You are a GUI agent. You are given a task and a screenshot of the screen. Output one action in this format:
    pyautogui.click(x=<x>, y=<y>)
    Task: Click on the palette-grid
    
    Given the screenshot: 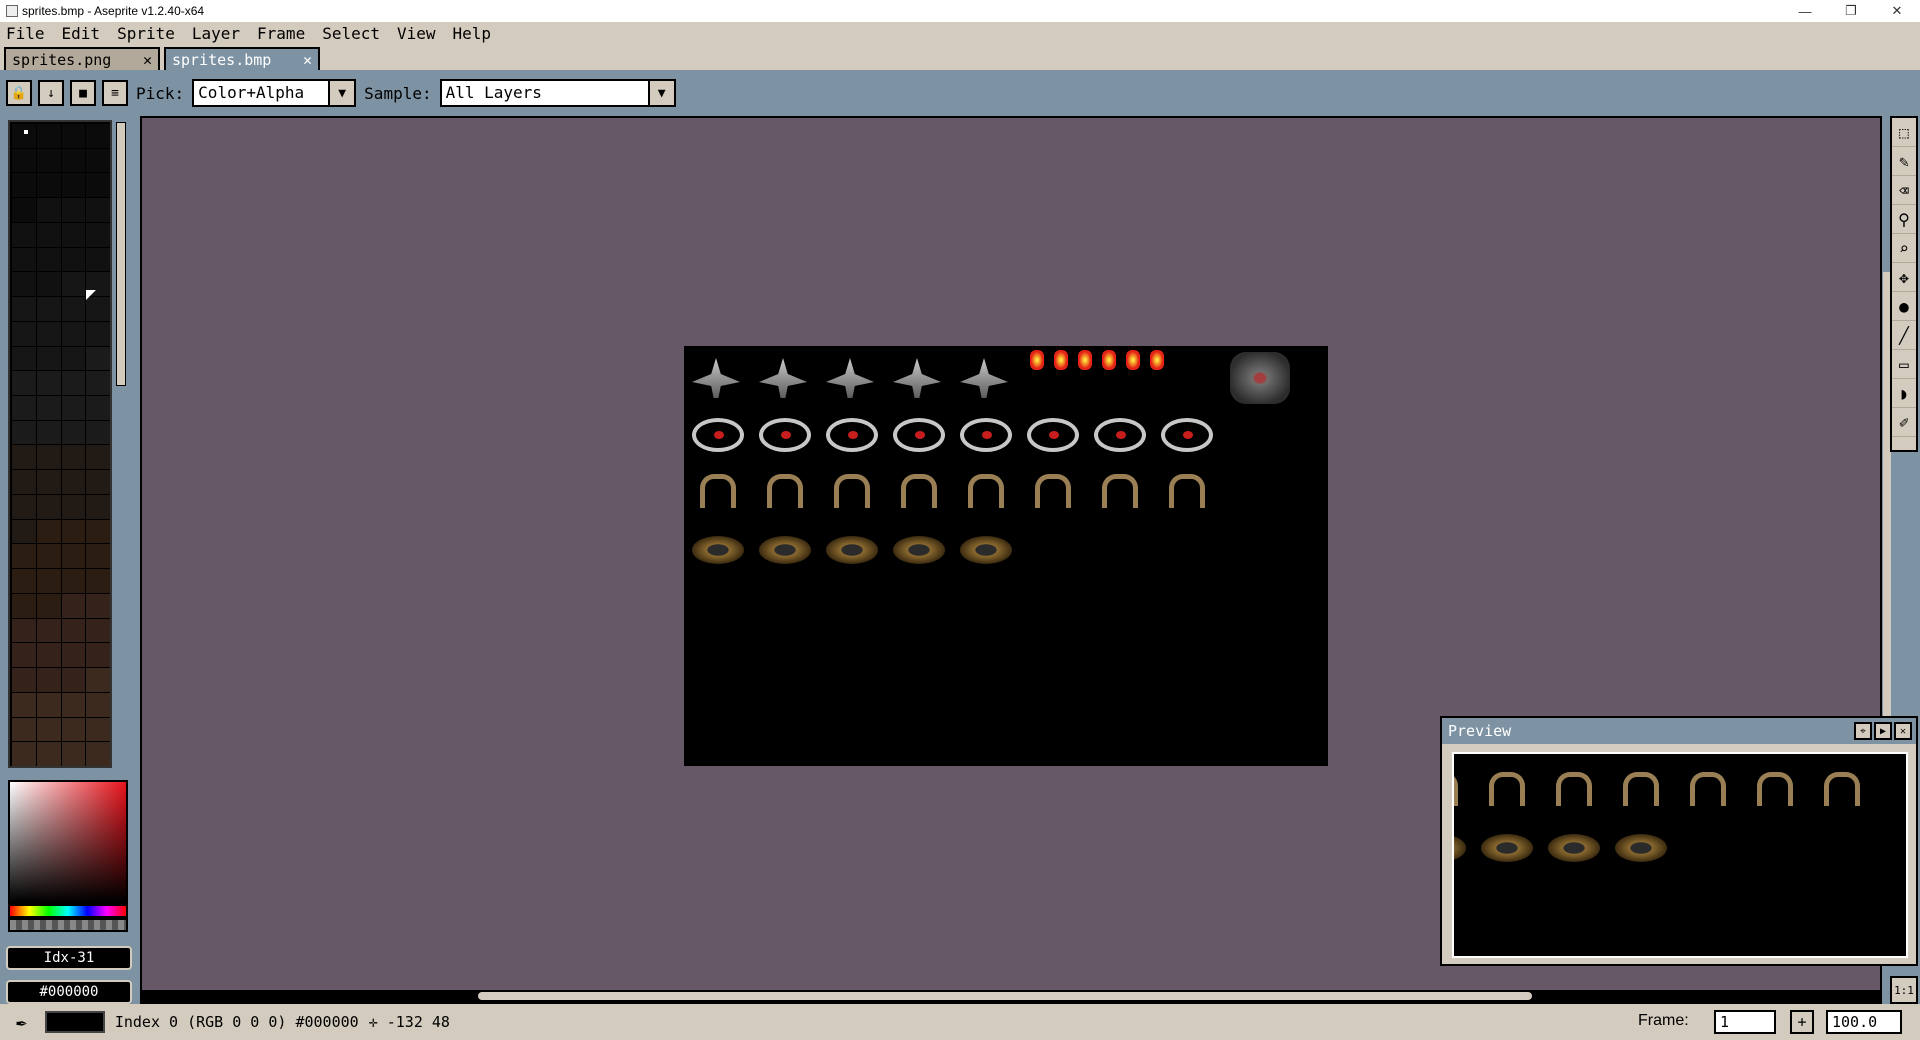 What is the action you would take?
    pyautogui.click(x=61, y=445)
    